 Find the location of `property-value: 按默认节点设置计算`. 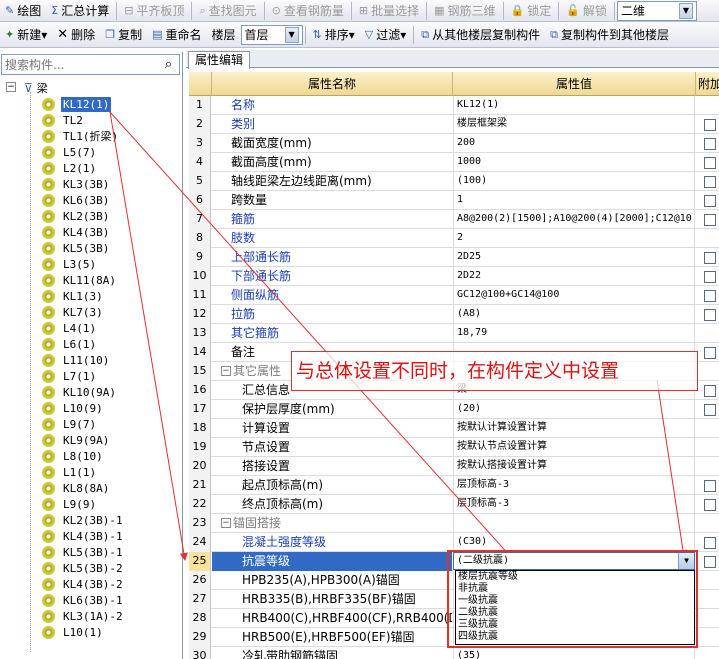

property-value: 按默认节点设置计算 is located at coordinates (574, 447).